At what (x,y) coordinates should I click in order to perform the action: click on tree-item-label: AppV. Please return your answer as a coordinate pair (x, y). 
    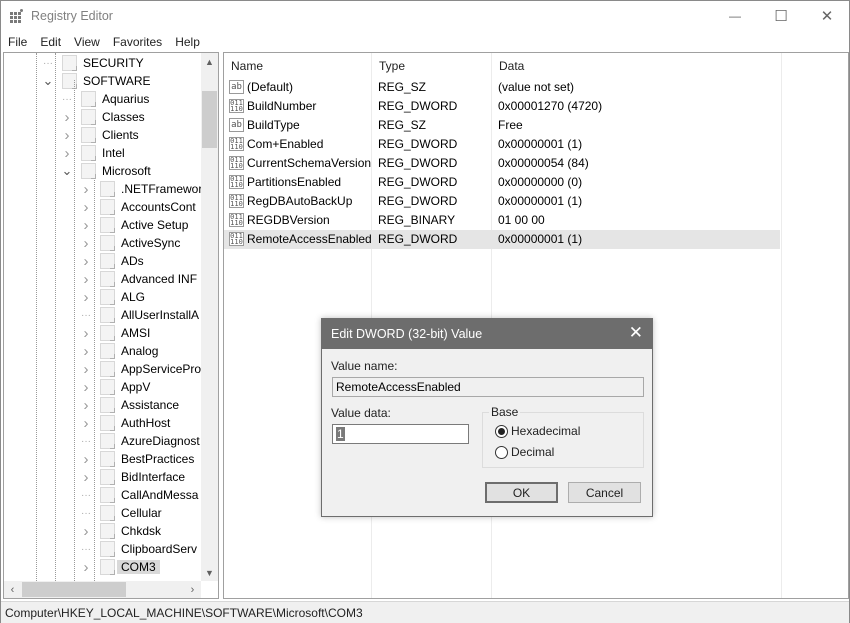
    Looking at the image, I should click on (136, 387).